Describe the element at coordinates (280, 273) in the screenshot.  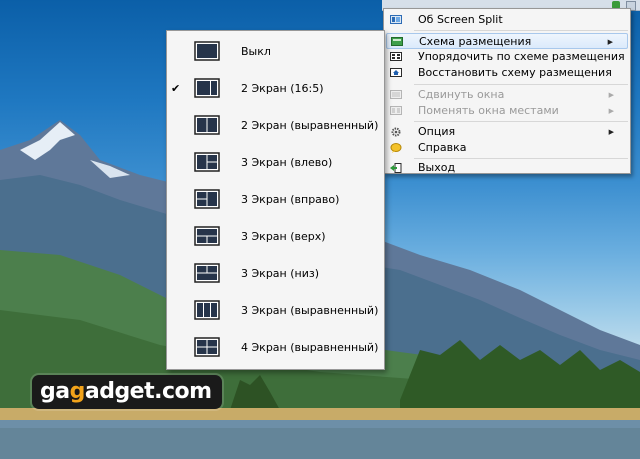
I see `submenu-item-label: 3 Экран (низ)` at that location.